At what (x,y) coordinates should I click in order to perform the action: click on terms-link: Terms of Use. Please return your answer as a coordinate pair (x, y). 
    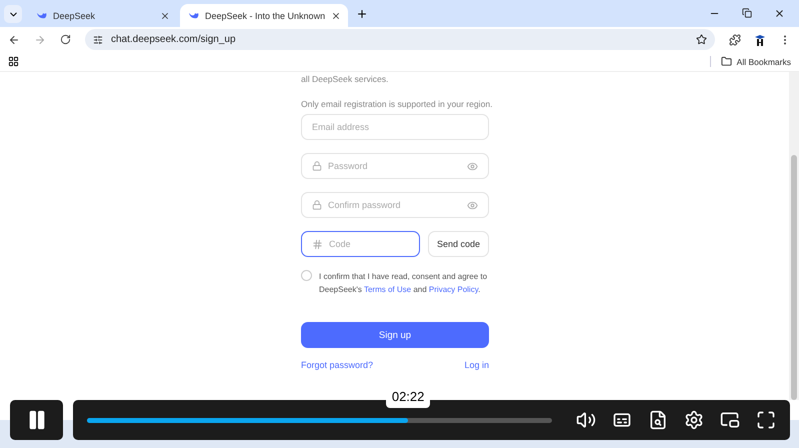
    Looking at the image, I should click on (388, 289).